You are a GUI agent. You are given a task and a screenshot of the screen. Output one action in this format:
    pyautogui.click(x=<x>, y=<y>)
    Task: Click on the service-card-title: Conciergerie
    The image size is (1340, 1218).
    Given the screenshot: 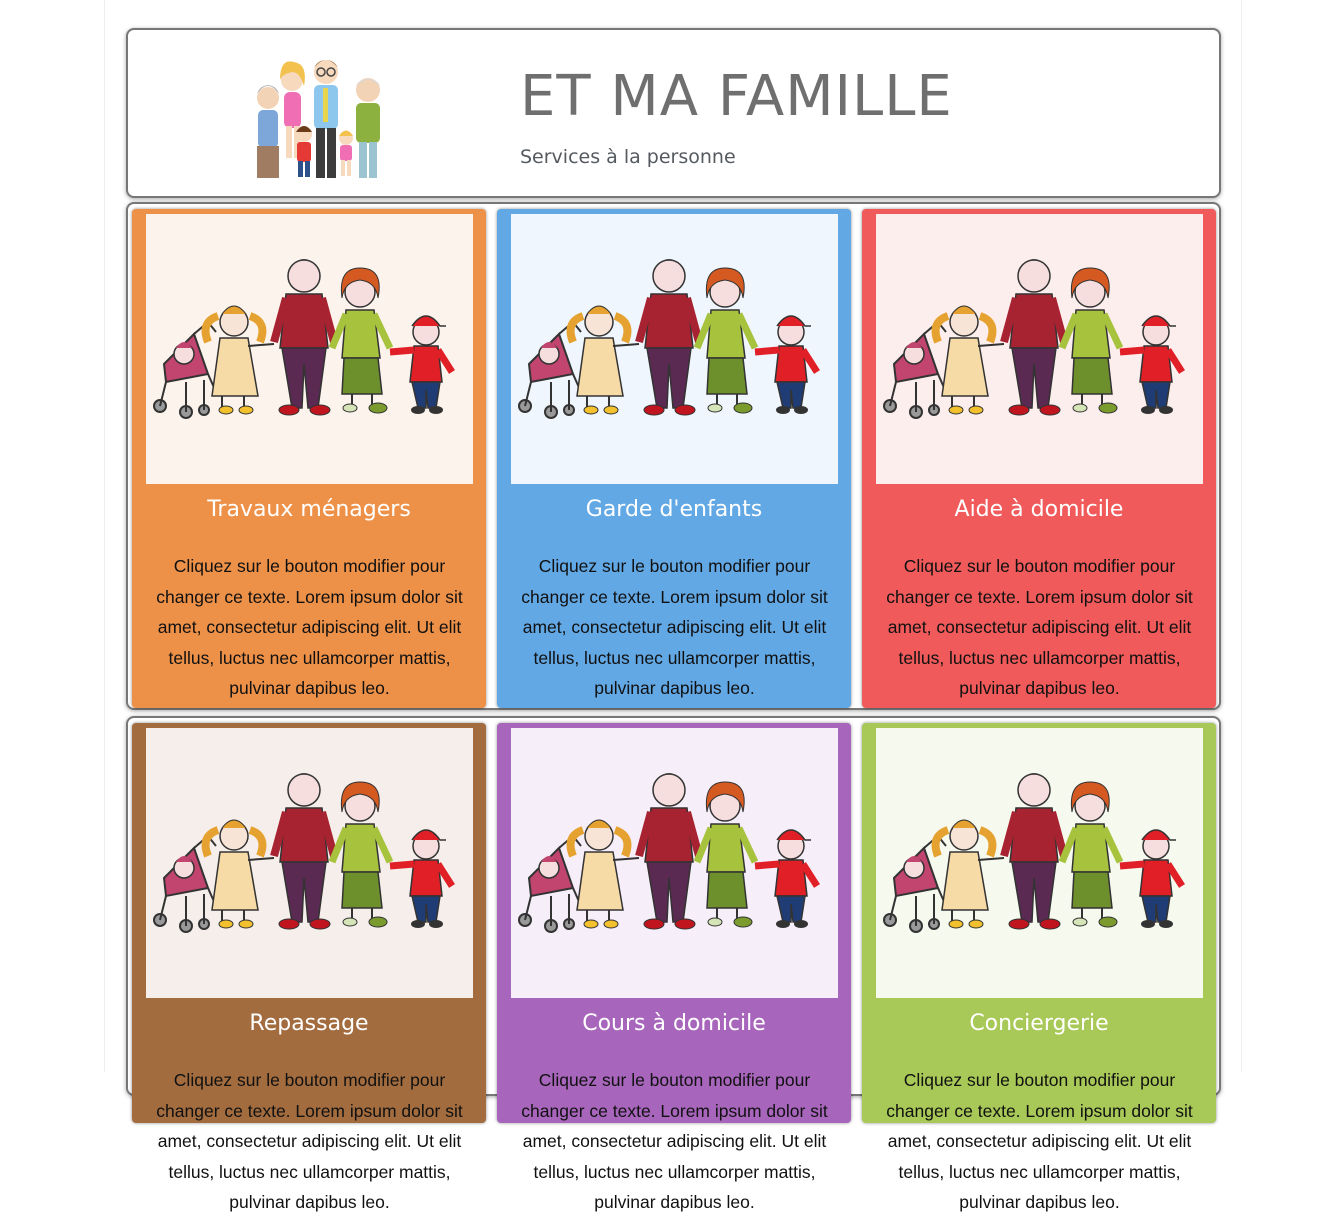 What is the action you would take?
    pyautogui.click(x=1039, y=1023)
    